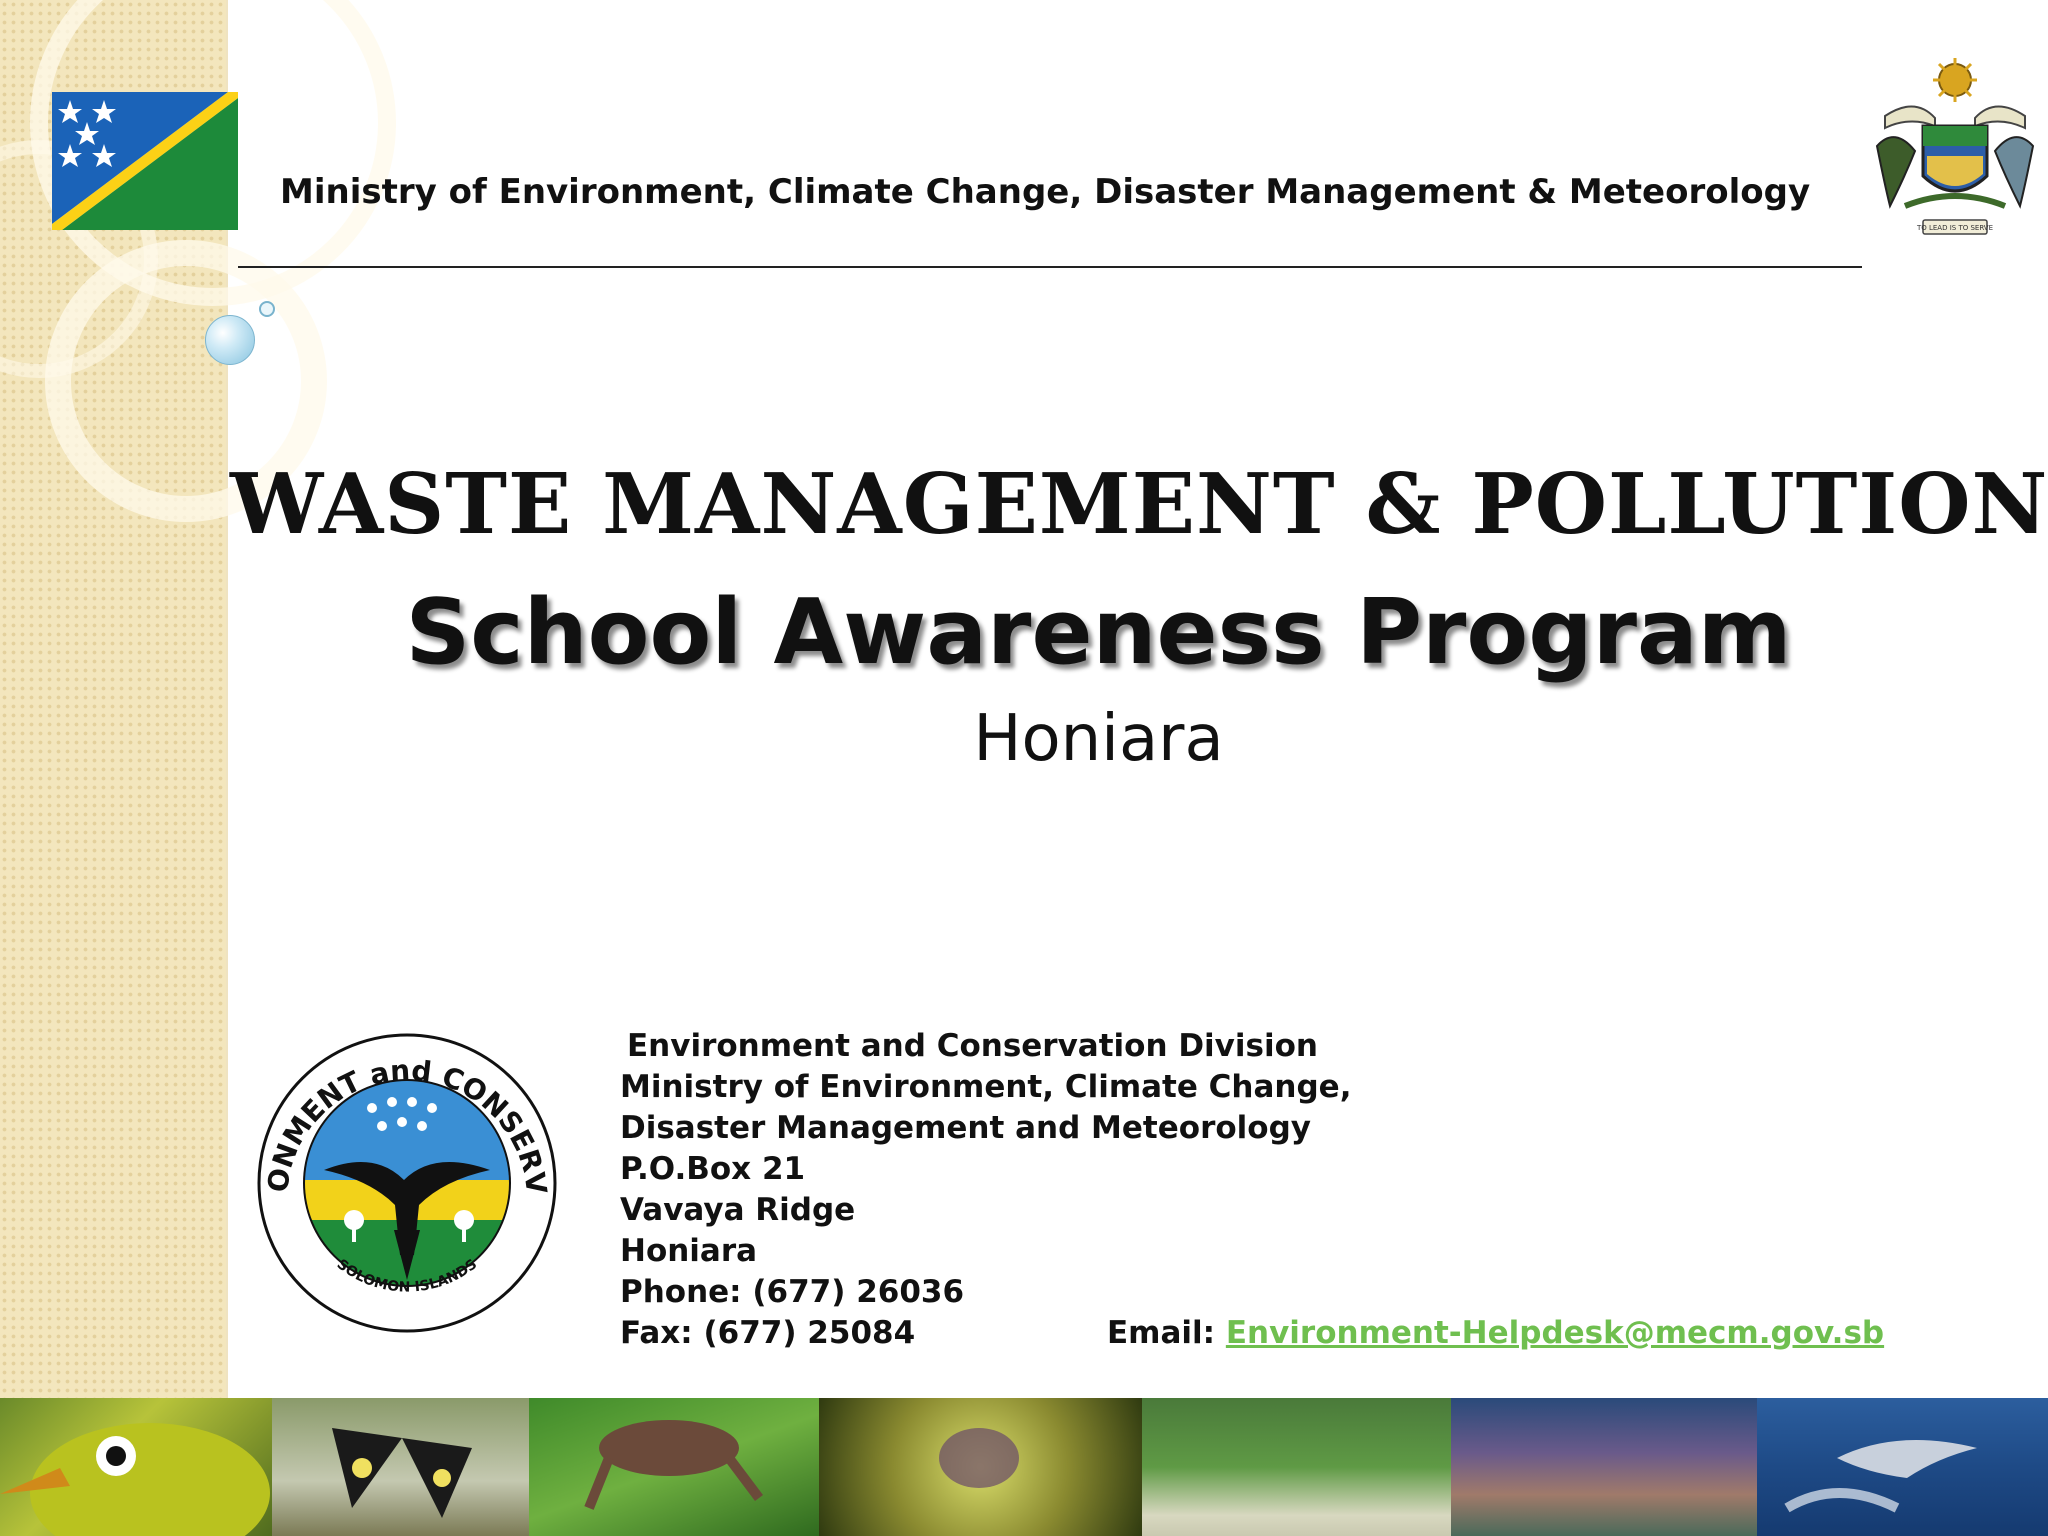  I want to click on orchid-photo, so click(980, 1467).